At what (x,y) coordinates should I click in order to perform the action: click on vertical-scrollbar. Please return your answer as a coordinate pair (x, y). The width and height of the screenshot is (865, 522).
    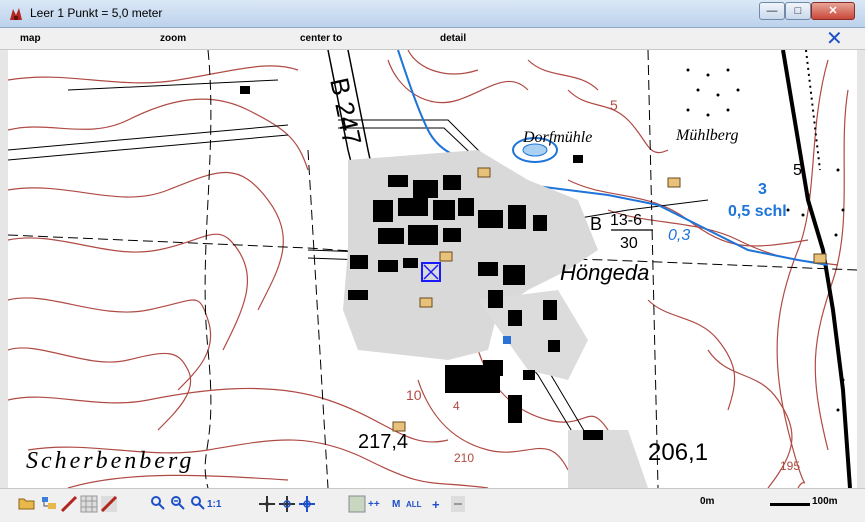
    Looking at the image, I should click on (861, 269).